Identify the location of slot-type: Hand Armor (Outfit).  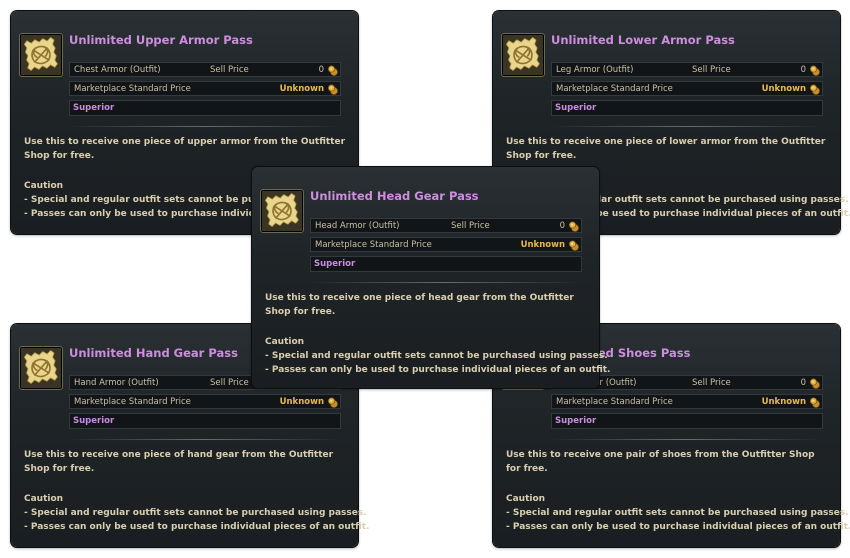
(116, 383).